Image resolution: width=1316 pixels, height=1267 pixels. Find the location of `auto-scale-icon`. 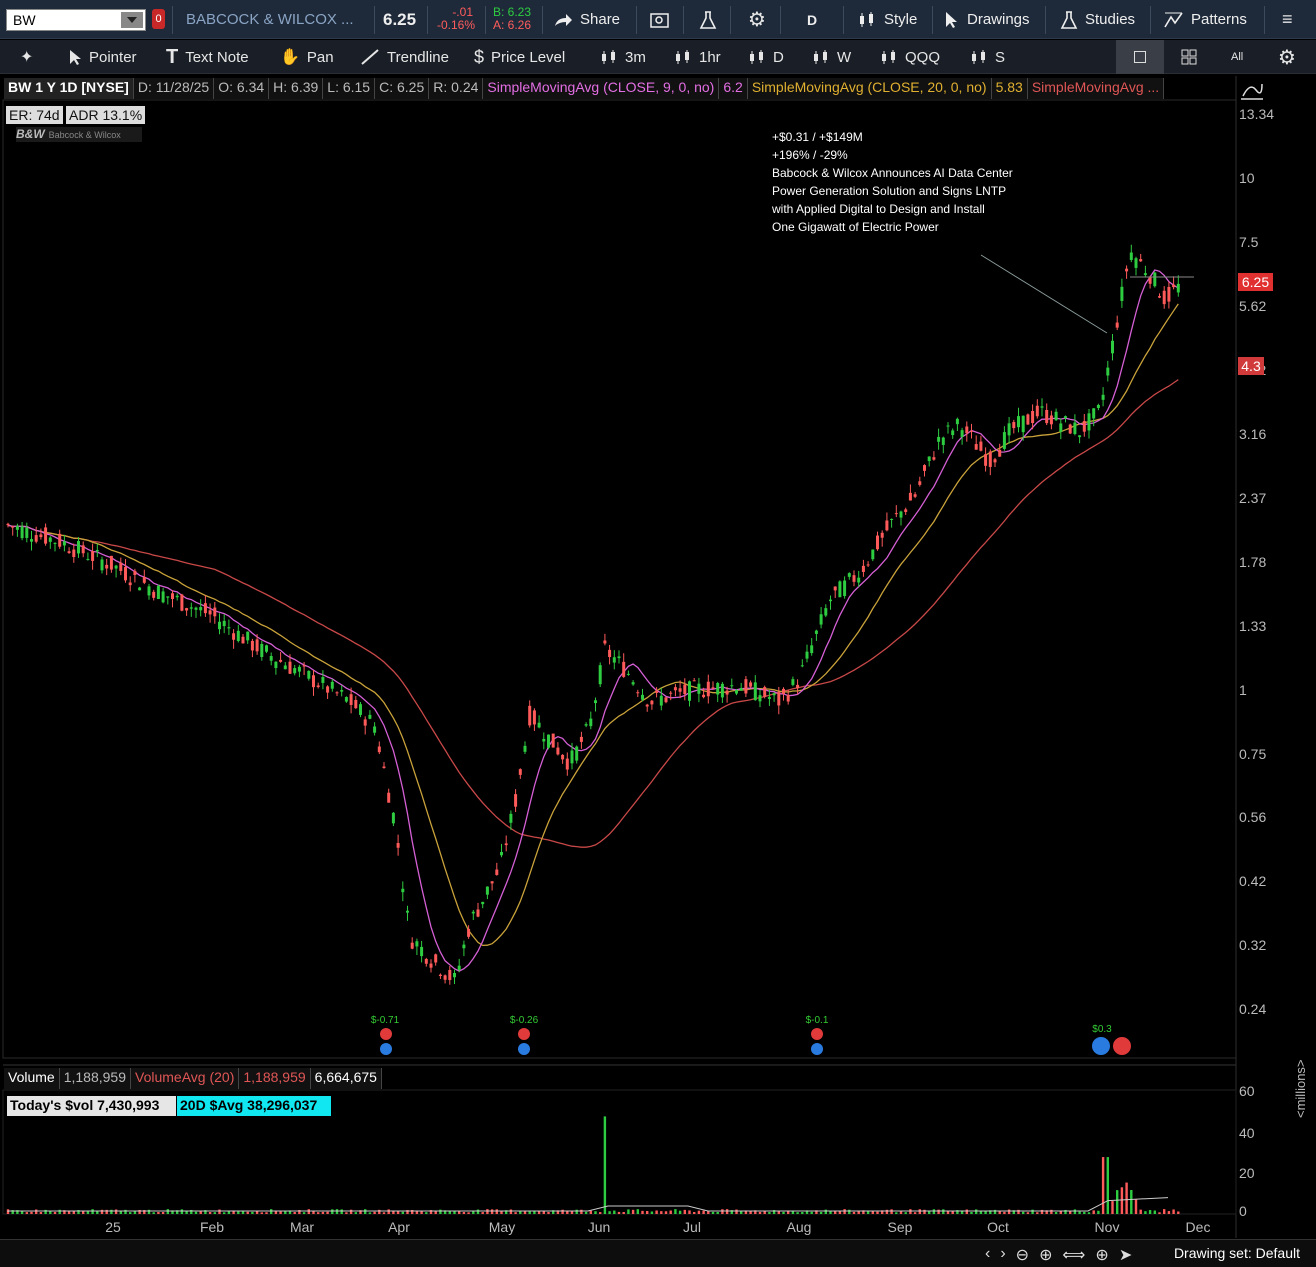

auto-scale-icon is located at coordinates (1252, 90).